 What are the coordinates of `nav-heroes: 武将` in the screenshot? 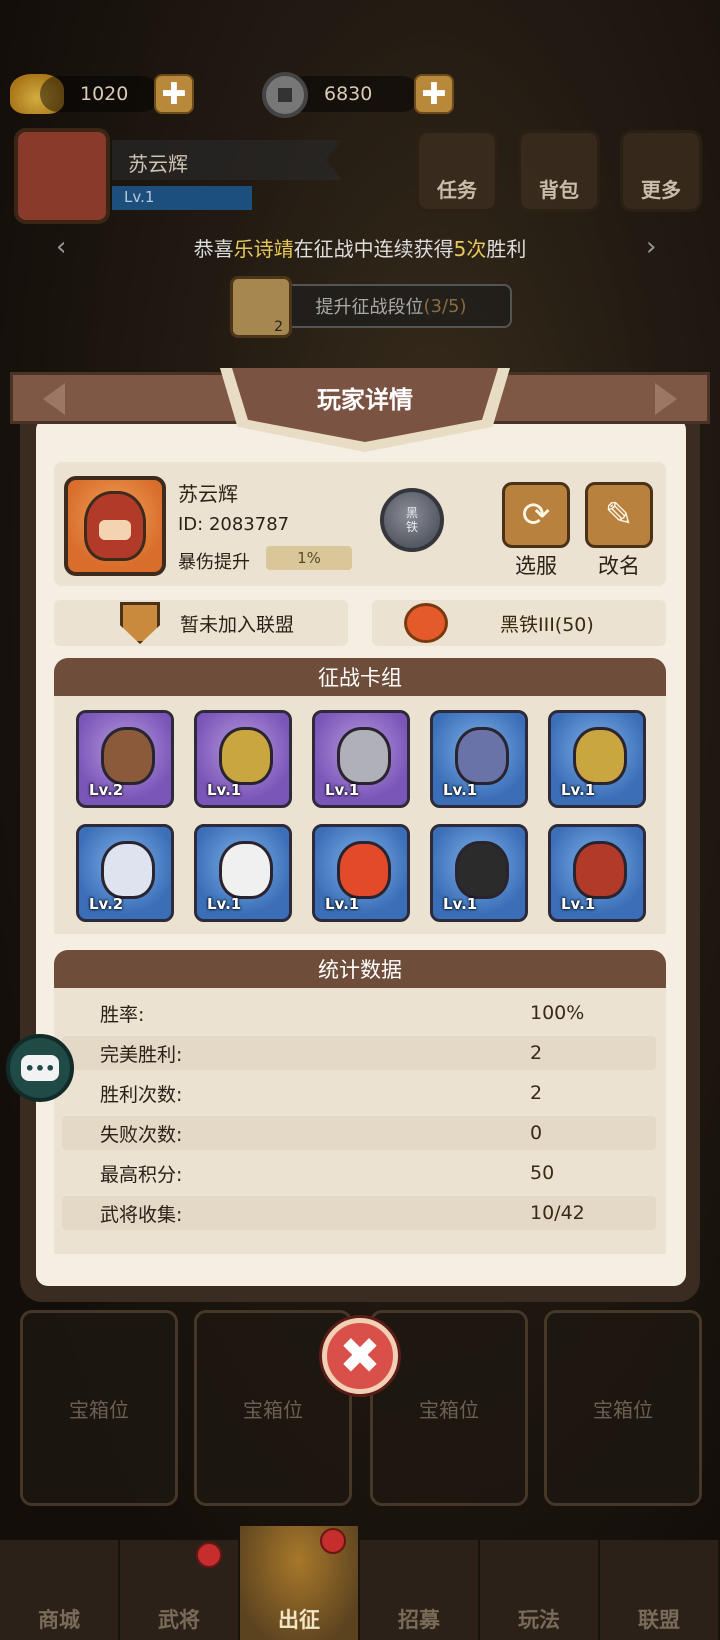 It's located at (180, 1590).